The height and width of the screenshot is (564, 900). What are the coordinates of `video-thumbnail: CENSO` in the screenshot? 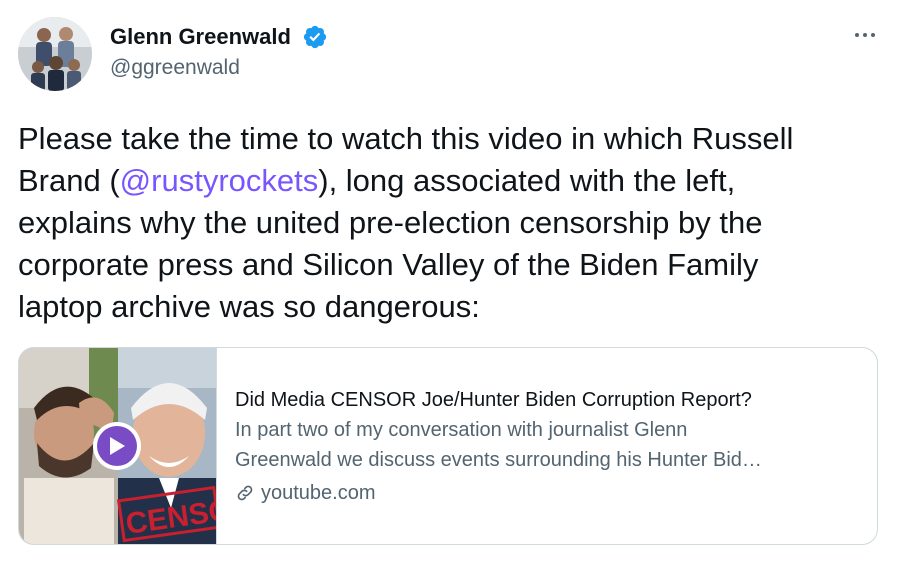 It's located at (118, 446).